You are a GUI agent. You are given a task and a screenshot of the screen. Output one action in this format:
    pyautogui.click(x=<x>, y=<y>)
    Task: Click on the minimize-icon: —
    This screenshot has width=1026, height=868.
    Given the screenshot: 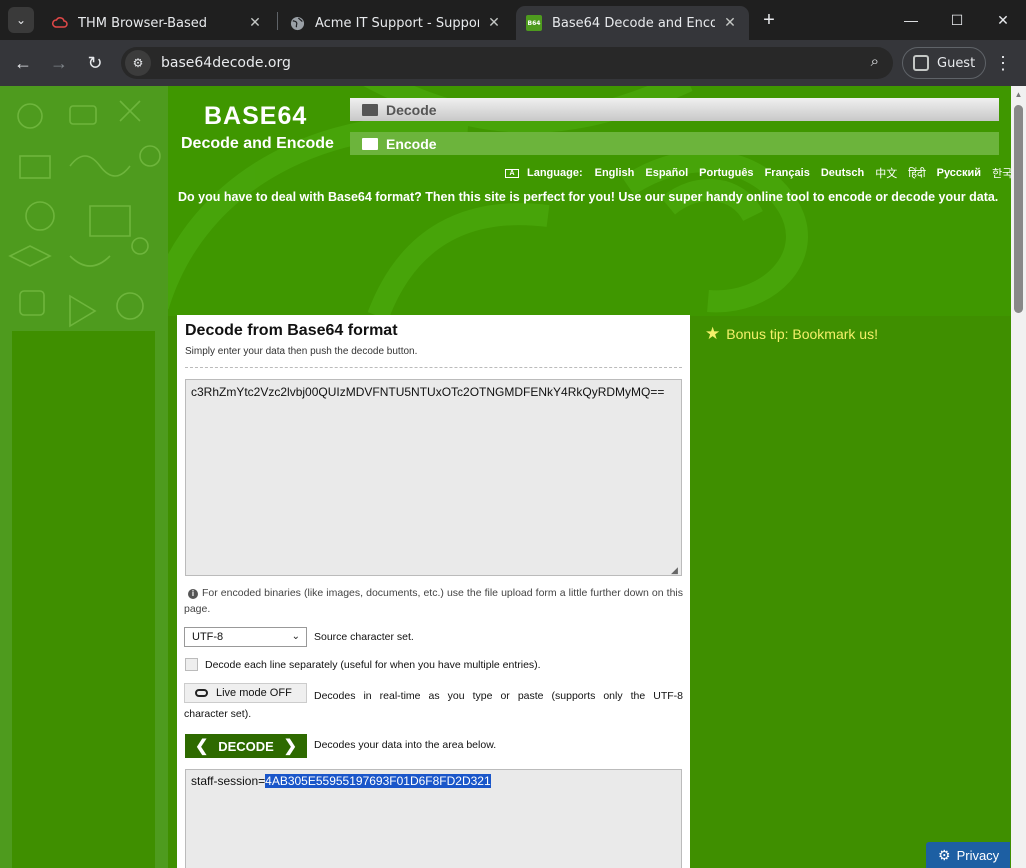 What is the action you would take?
    pyautogui.click(x=911, y=20)
    